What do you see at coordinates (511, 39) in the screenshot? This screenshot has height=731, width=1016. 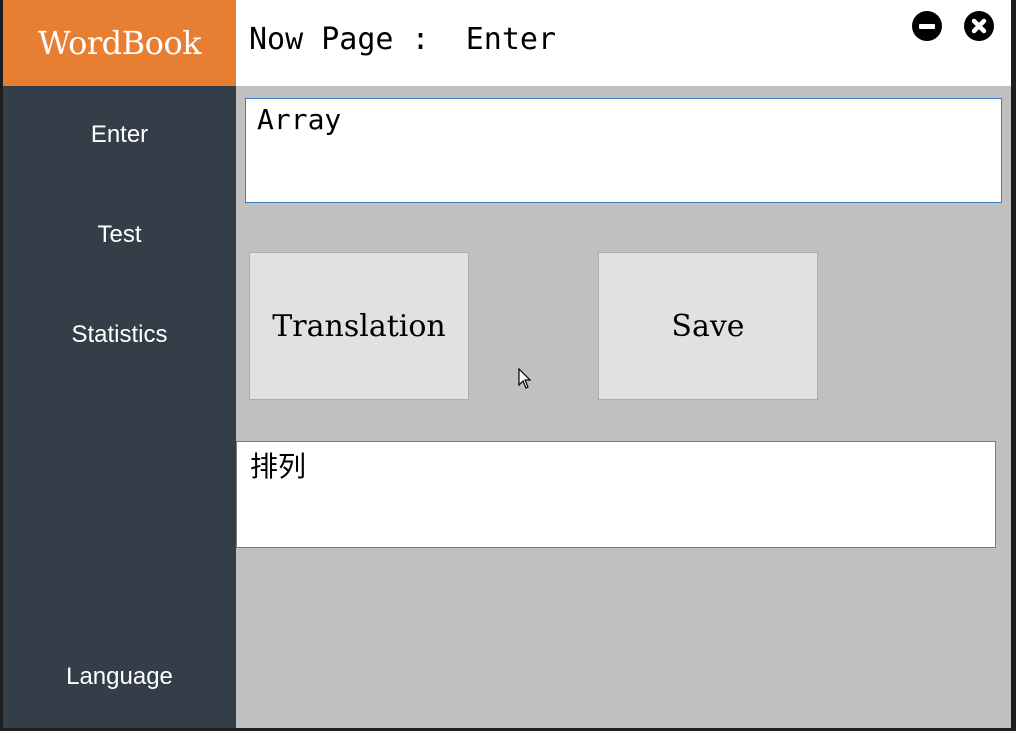 I see `current-page-name: Enter` at bounding box center [511, 39].